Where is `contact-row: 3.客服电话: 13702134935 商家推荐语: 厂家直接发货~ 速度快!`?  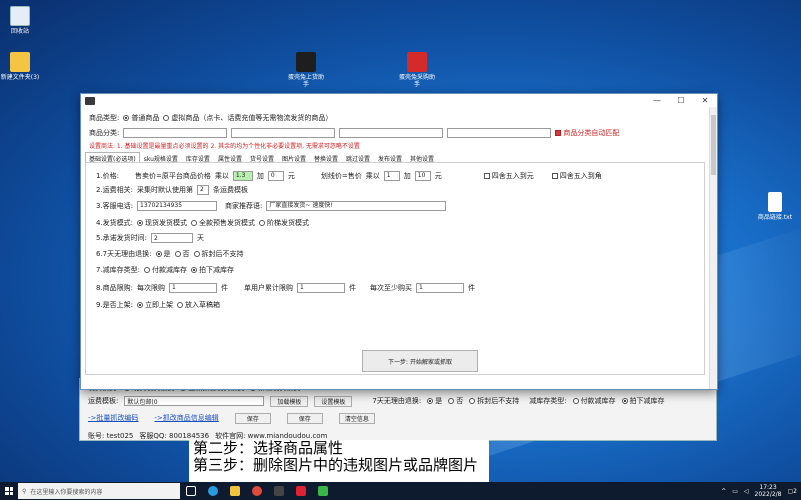
contact-row: 3.客服电话: 13702134935 商家推荐语: 厂家直接发货~ 速度快! is located at coordinates (271, 206).